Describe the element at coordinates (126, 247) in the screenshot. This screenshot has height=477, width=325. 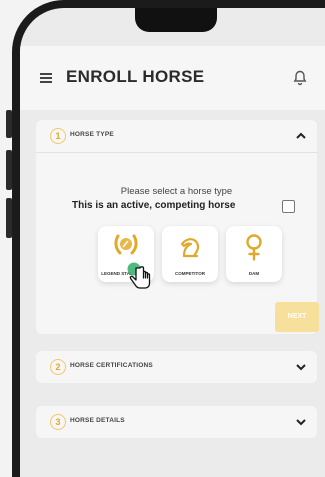
I see `laurel-horse-icon` at that location.